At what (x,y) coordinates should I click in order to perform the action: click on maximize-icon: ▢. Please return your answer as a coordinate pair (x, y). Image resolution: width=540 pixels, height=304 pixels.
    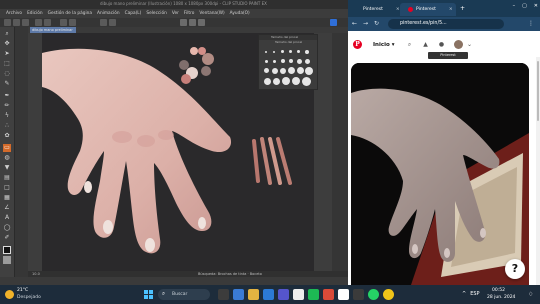
    Looking at the image, I should click on (524, 6).